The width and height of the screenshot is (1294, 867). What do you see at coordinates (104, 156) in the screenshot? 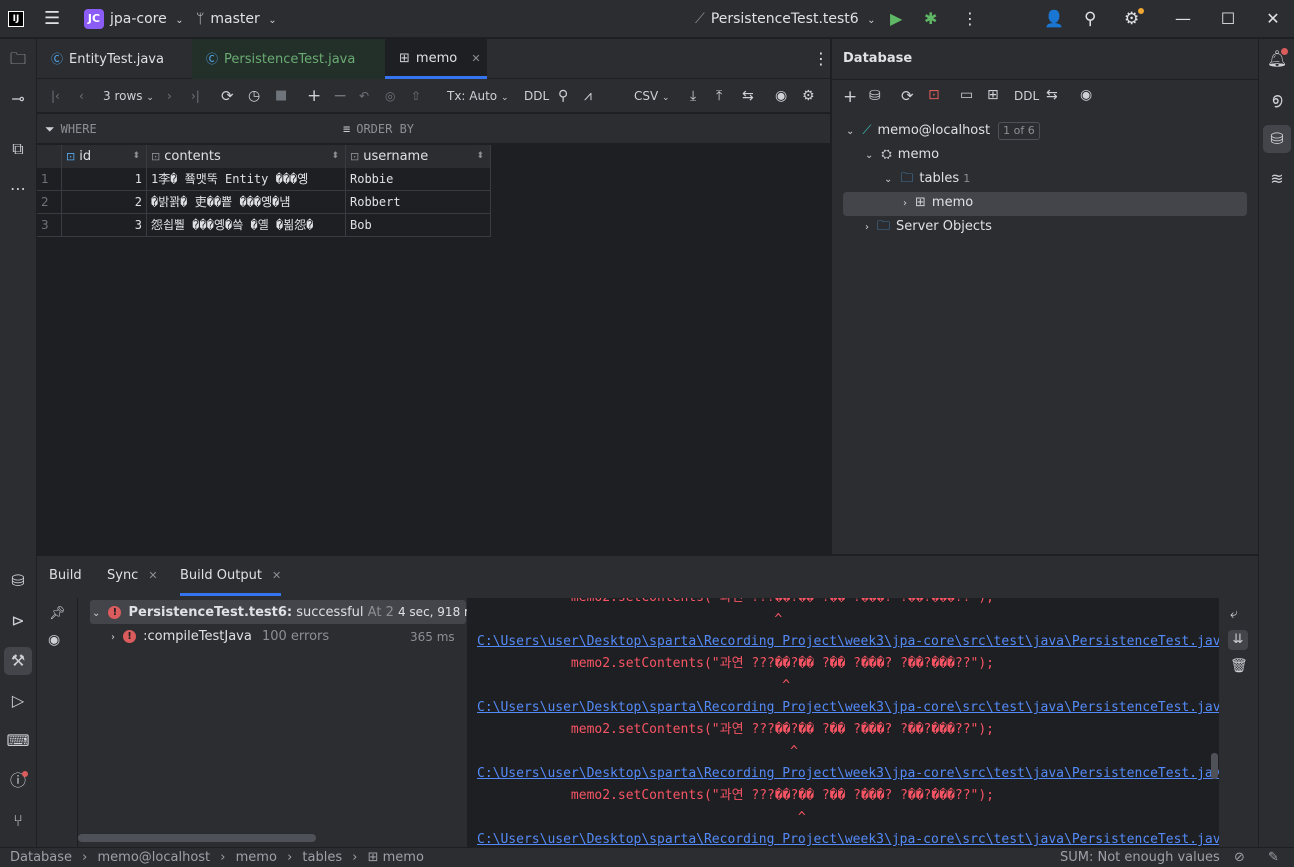
I see `column-header-id: ⊡ id ⬍` at bounding box center [104, 156].